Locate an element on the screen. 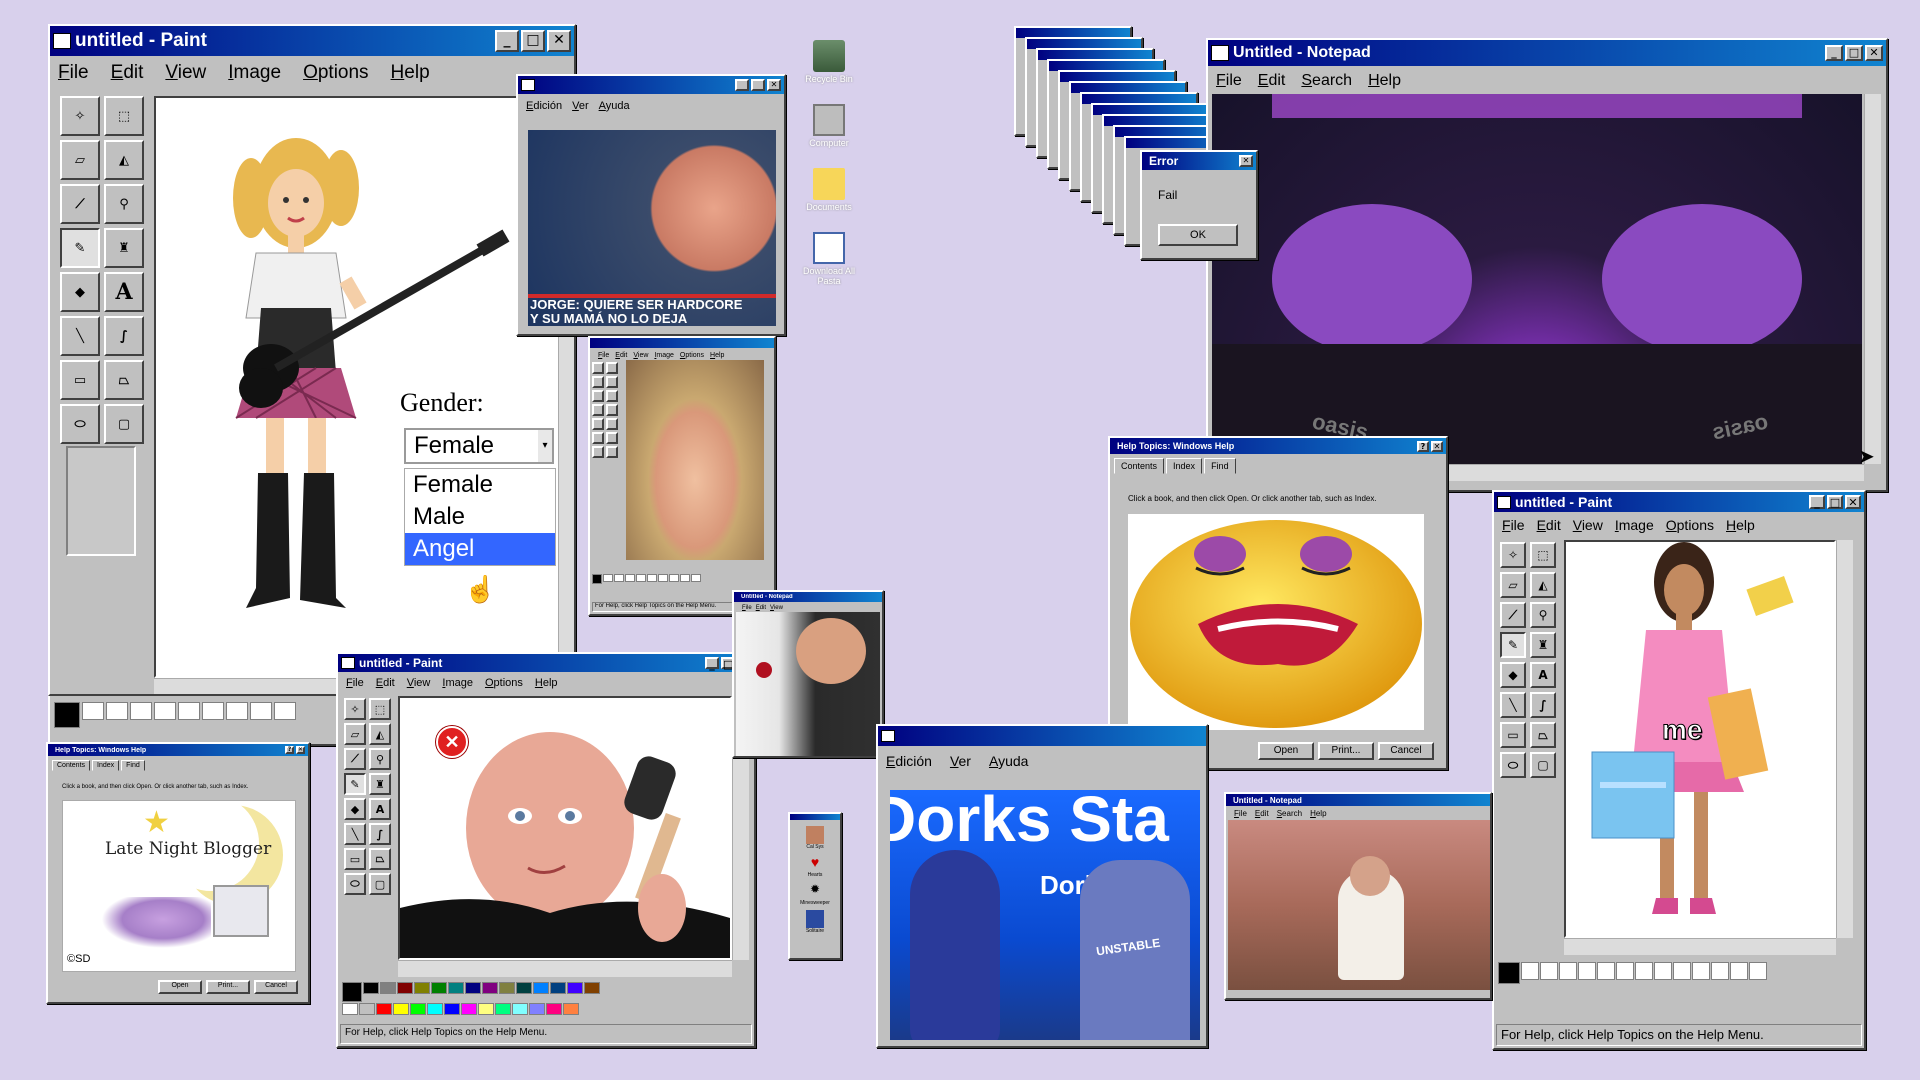 The width and height of the screenshot is (1920, 1080). open-button: Open is located at coordinates (1286, 751).